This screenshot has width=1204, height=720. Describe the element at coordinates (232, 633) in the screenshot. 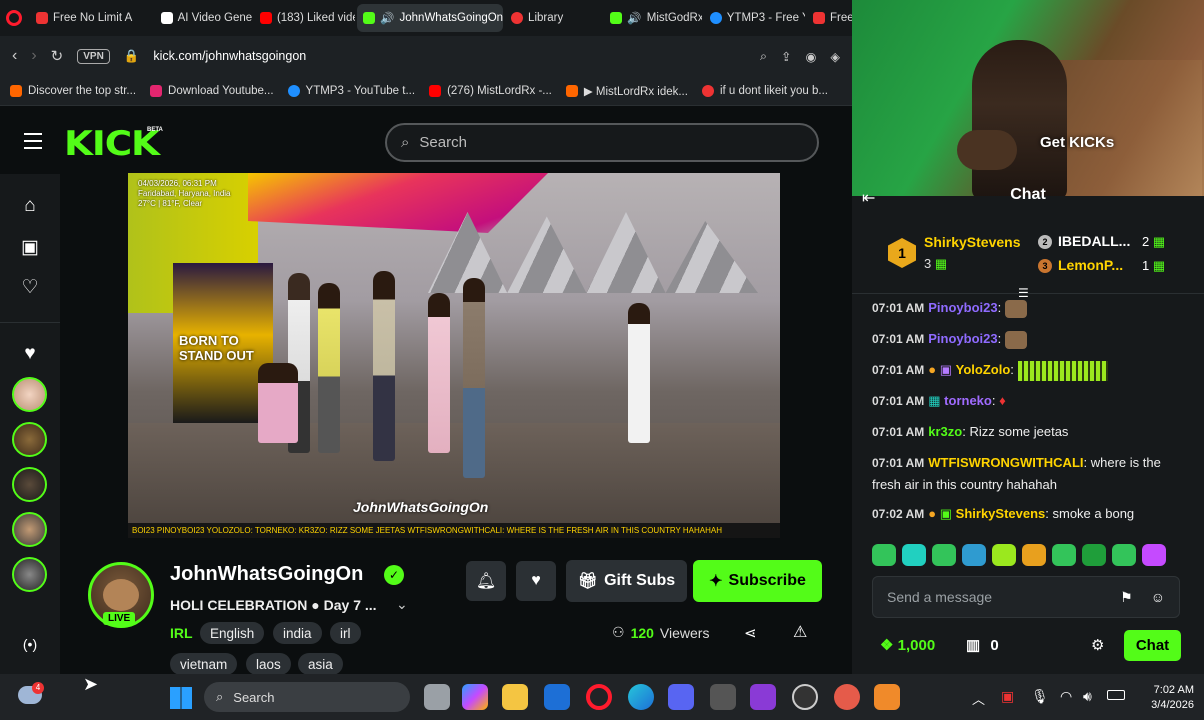

I see `tag-chip: English` at that location.